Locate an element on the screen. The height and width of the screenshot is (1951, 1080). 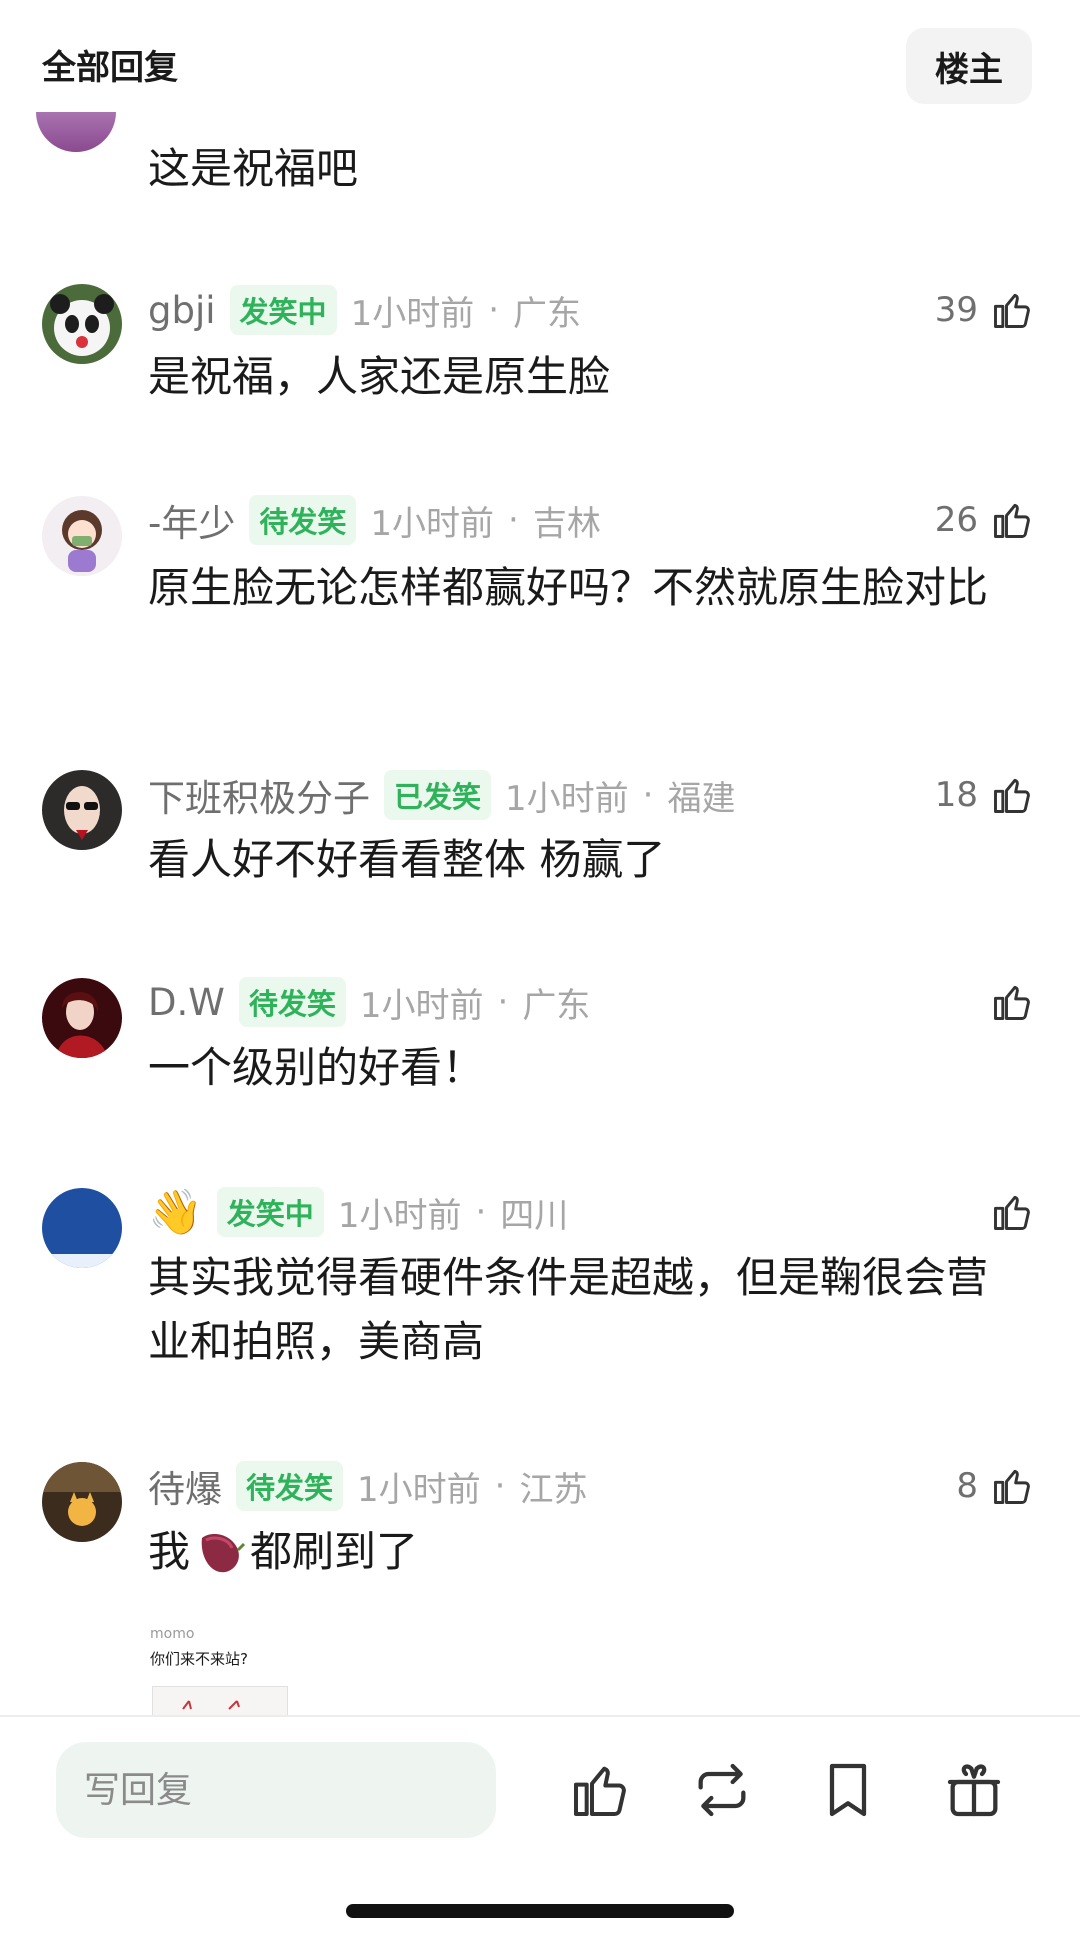
image-thumbnail-icon is located at coordinates (220, 1701).